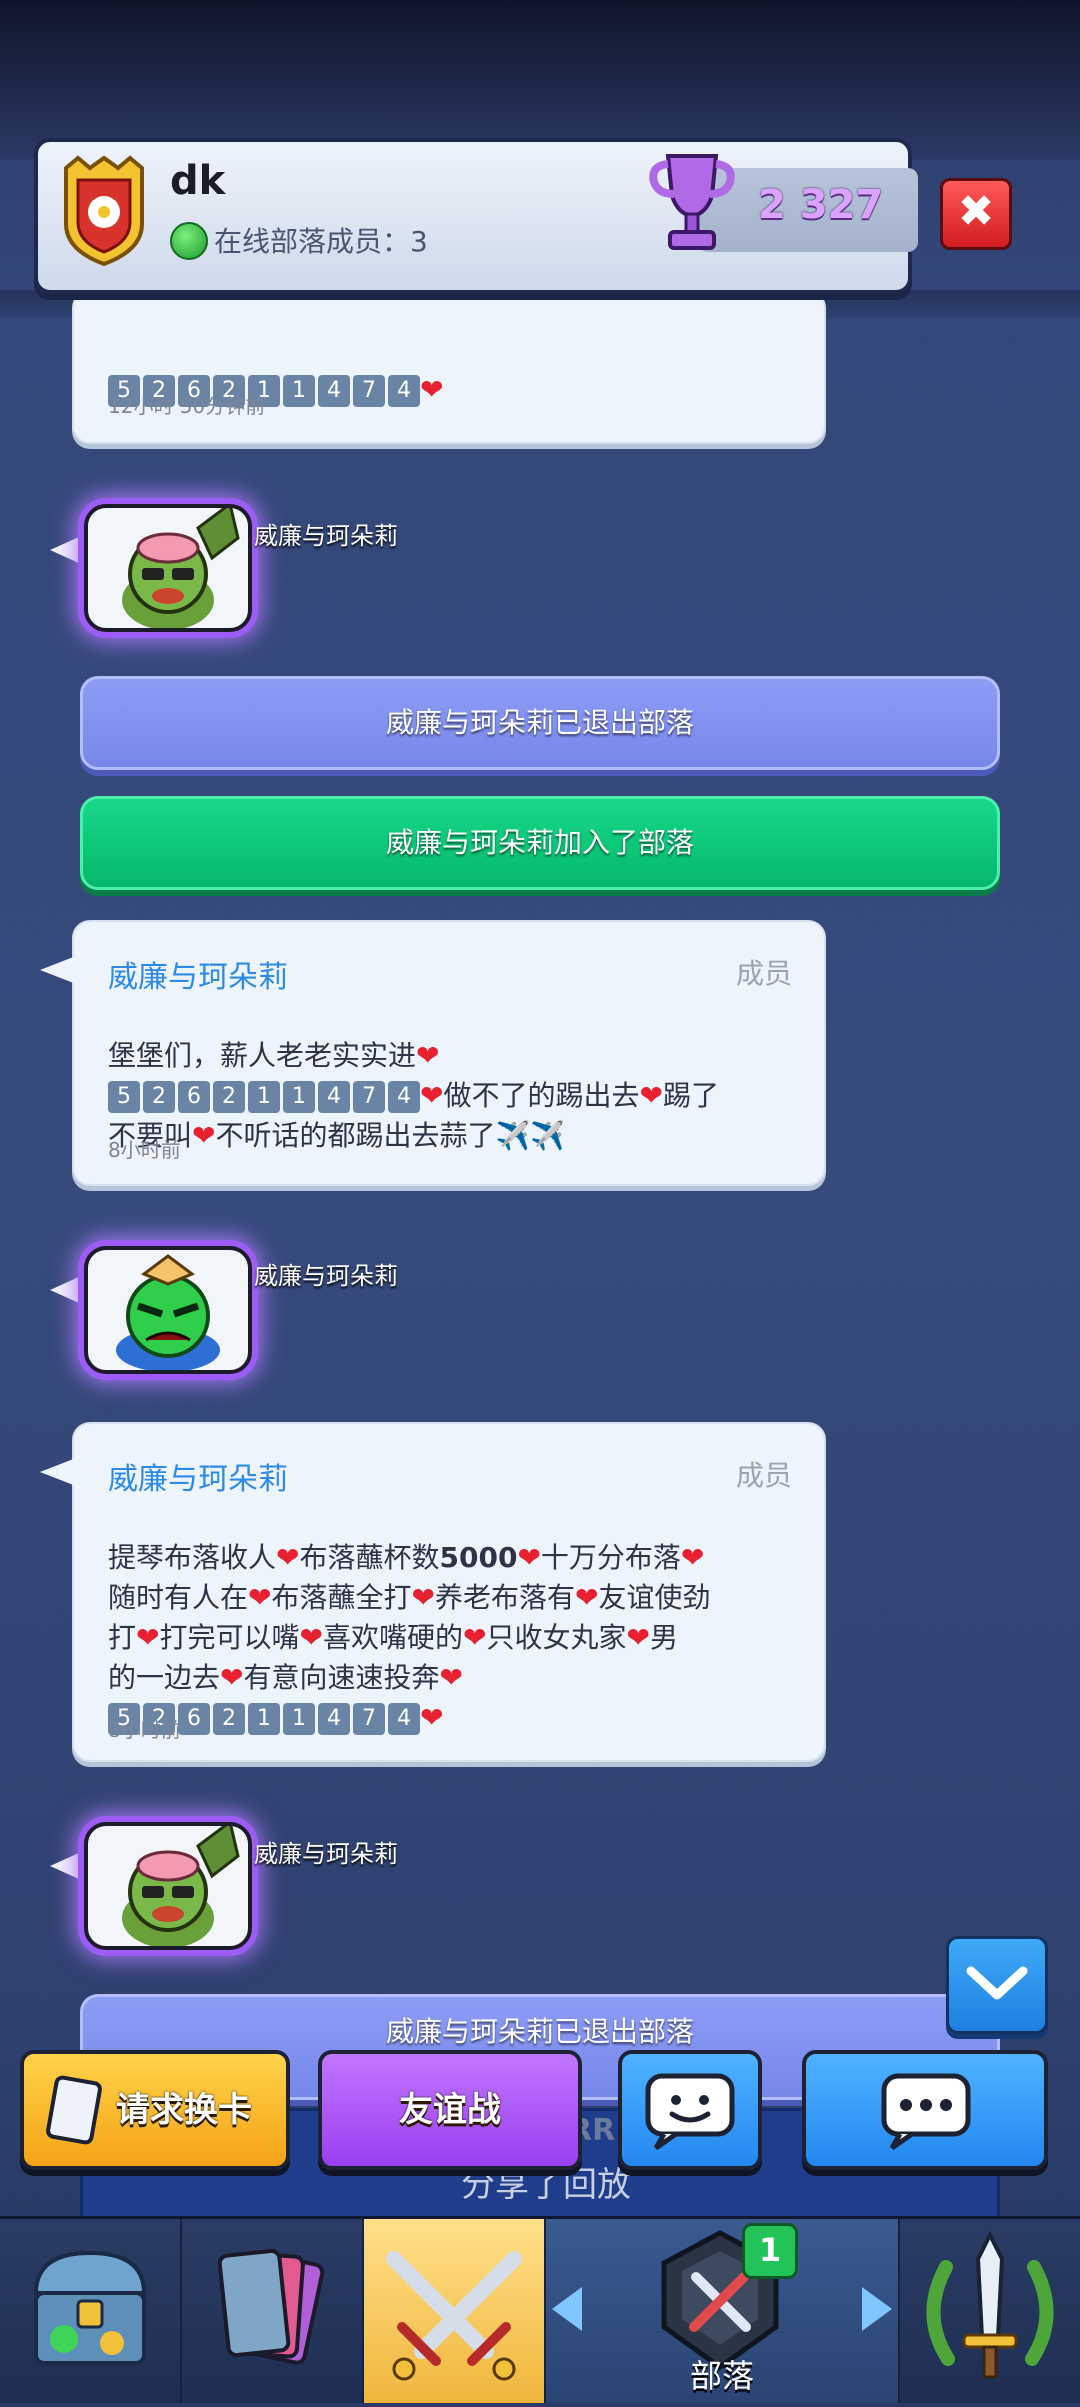 This screenshot has height=2407, width=1080. Describe the element at coordinates (877, 2309) in the screenshot. I see `arrow-right-icon` at that location.